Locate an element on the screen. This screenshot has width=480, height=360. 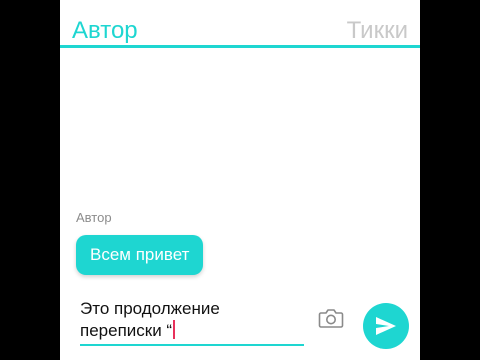
camera-button is located at coordinates (331, 318).